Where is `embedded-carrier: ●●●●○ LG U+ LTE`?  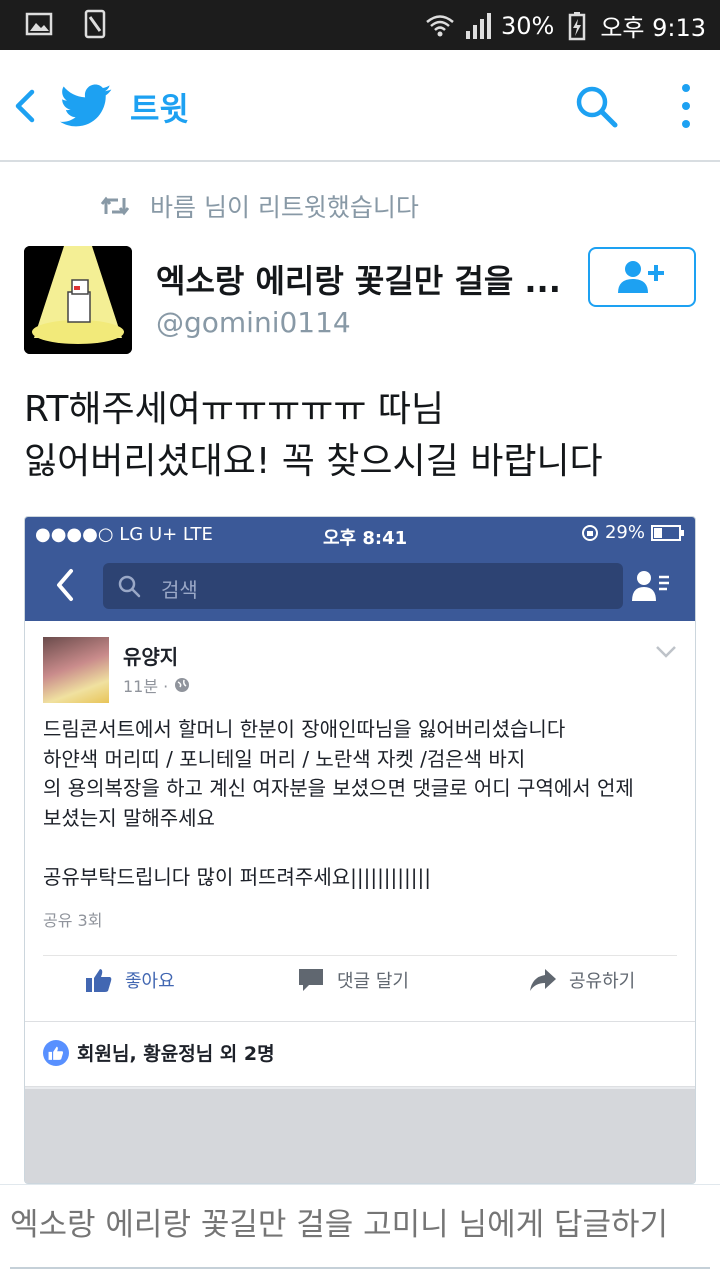 embedded-carrier: ●●●●○ LG U+ LTE is located at coordinates (124, 534).